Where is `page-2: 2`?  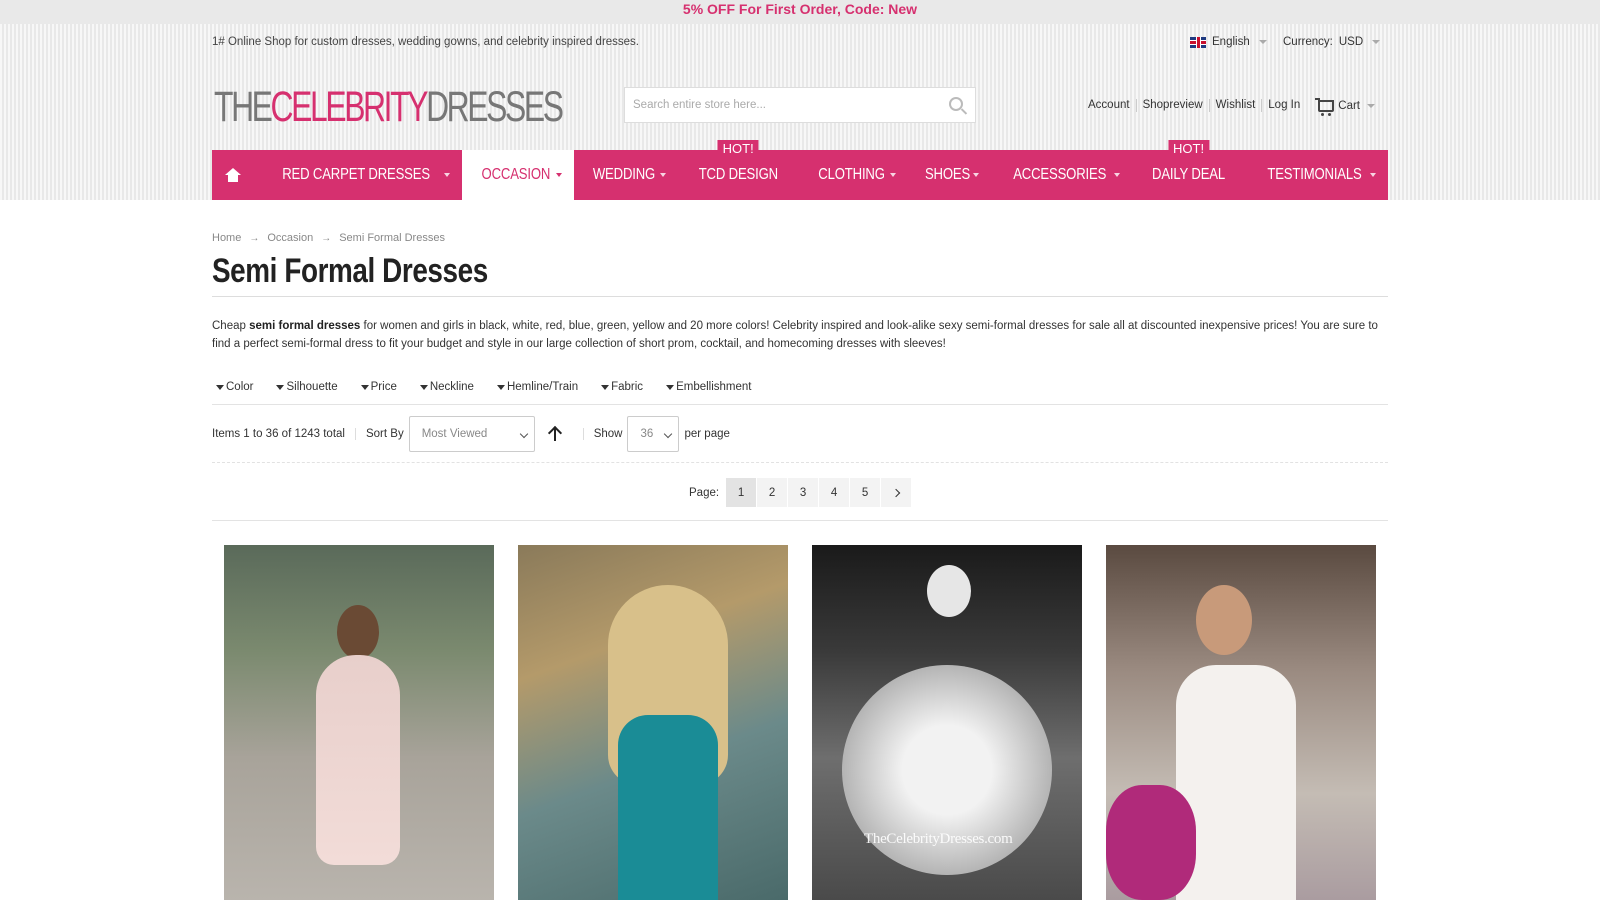
page-2: 2 is located at coordinates (773, 492).